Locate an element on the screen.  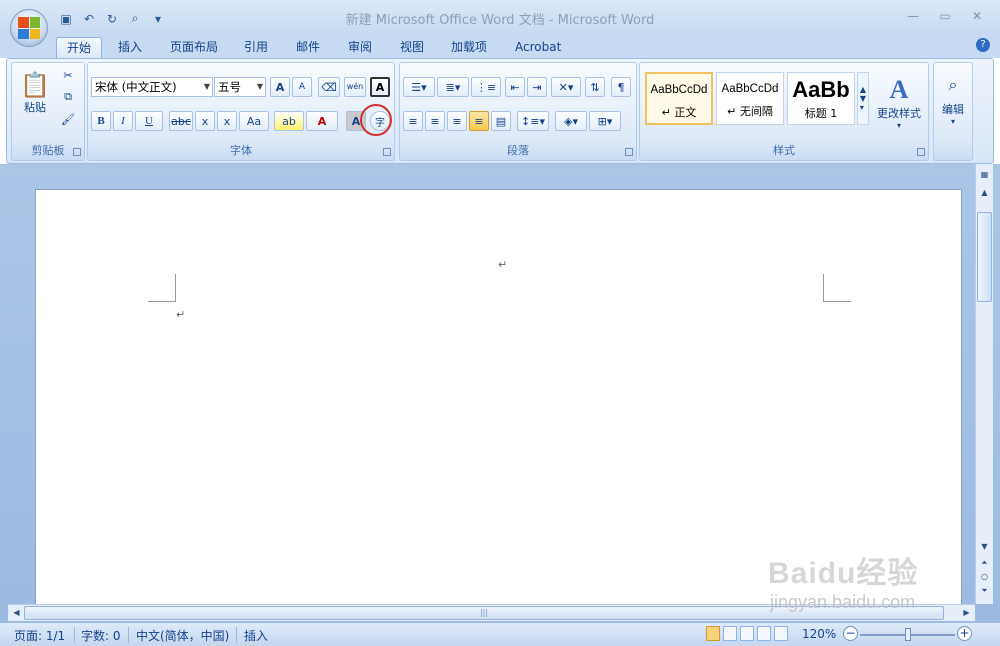
highlight-circle-annotation is located at coordinates (376, 120).